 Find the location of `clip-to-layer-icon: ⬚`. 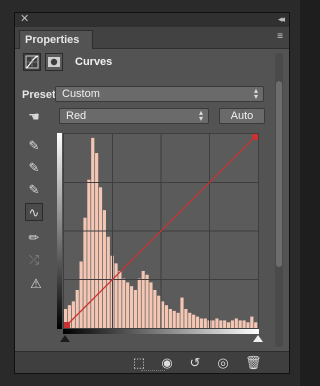

clip-to-layer-icon: ⬚ is located at coordinates (139, 362).